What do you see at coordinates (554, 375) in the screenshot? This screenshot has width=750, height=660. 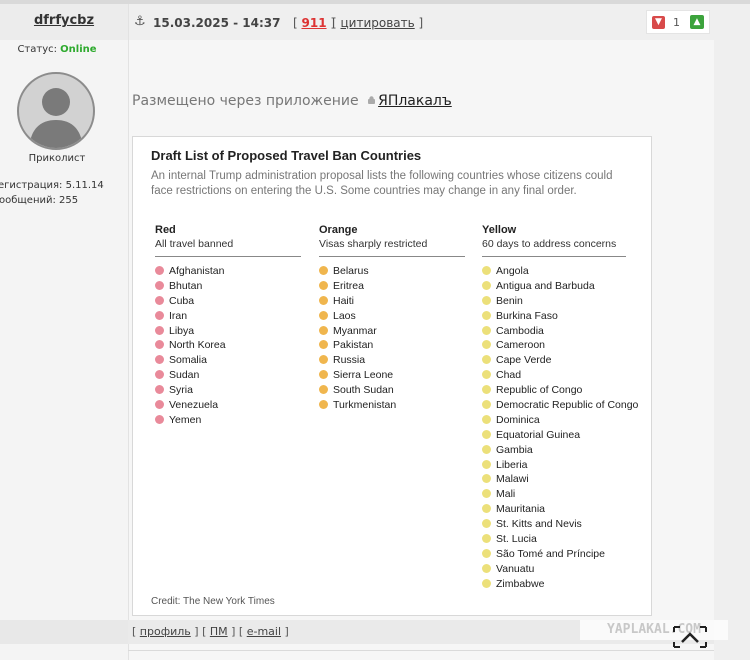 I see `list-item: Chad` at bounding box center [554, 375].